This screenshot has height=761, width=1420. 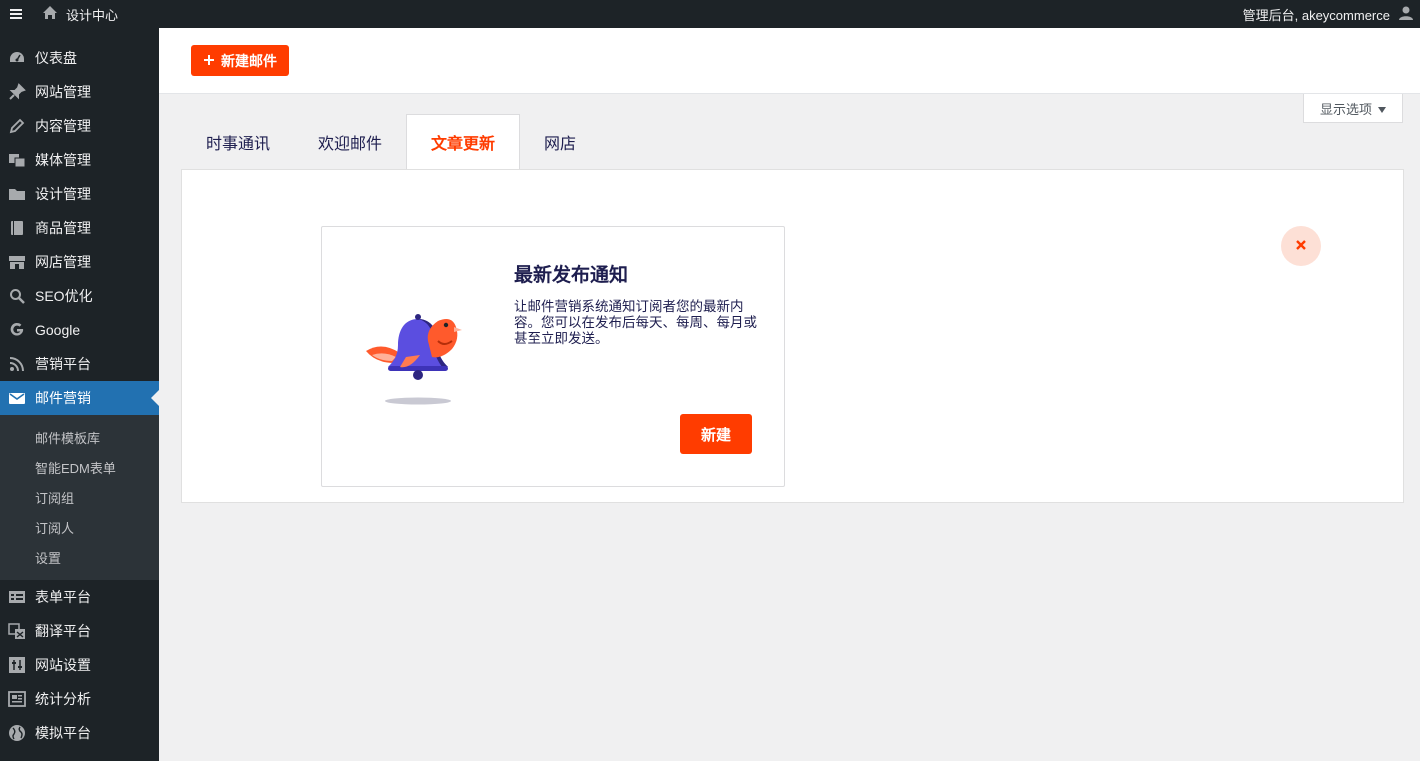 What do you see at coordinates (17, 733) in the screenshot?
I see `globe-icon` at bounding box center [17, 733].